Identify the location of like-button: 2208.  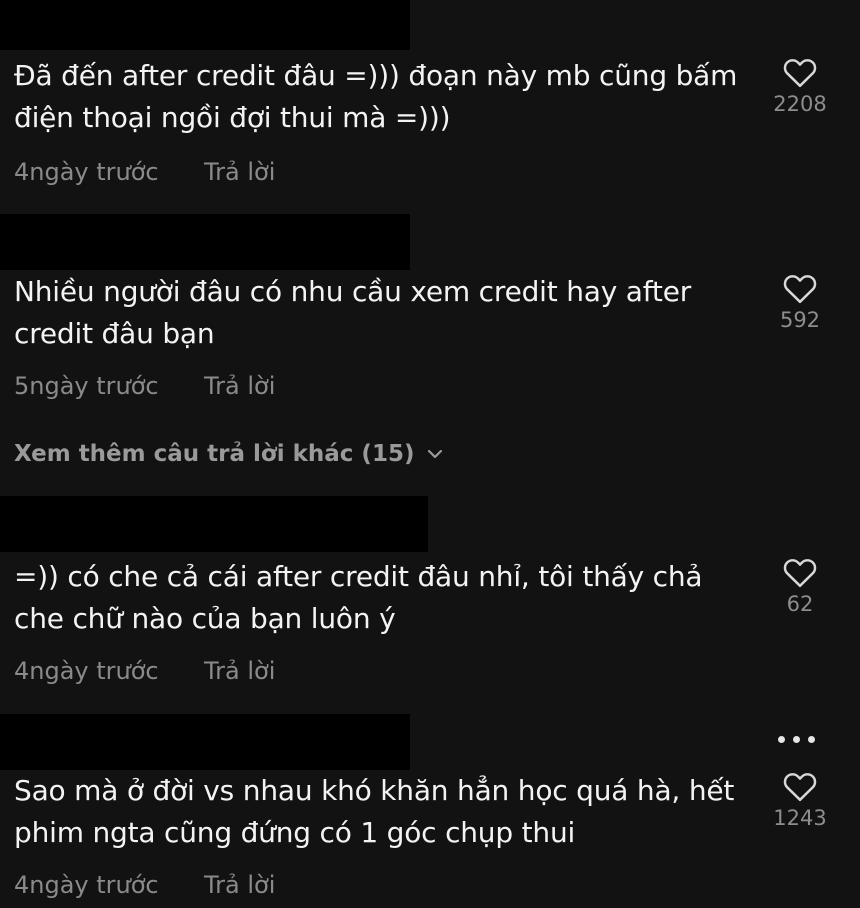
(800, 86).